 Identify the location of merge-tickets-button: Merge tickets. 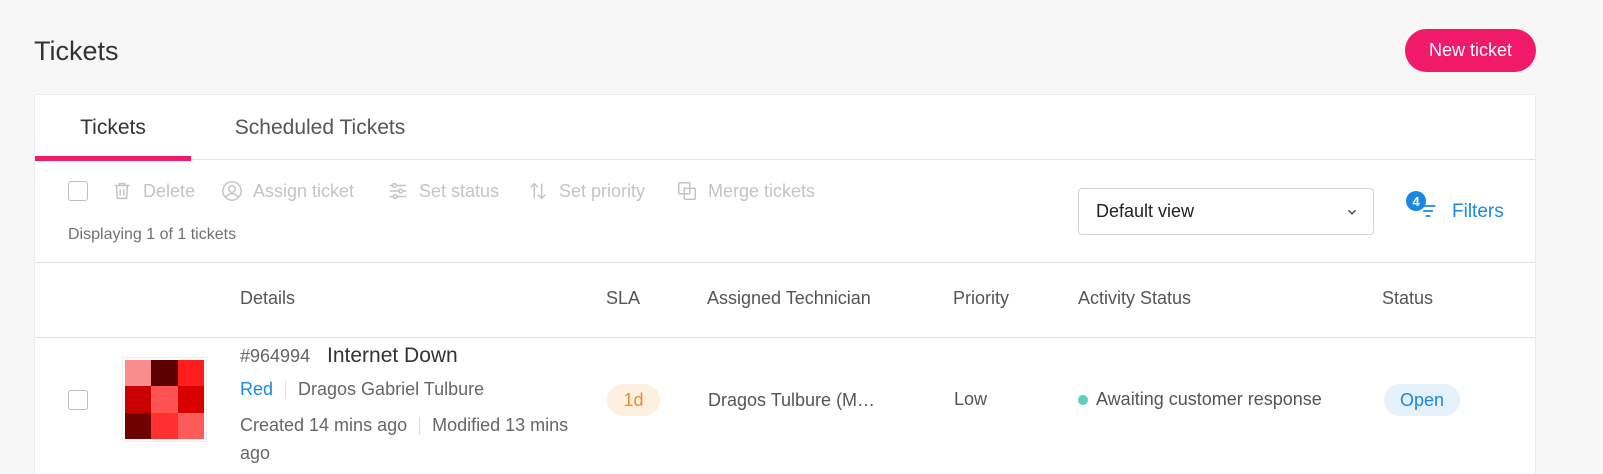
(745, 191).